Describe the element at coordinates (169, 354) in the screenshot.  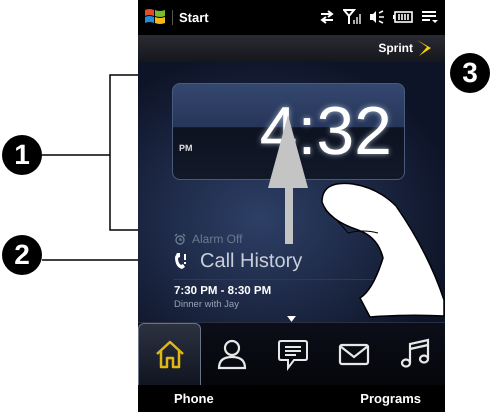
I see `tab` at that location.